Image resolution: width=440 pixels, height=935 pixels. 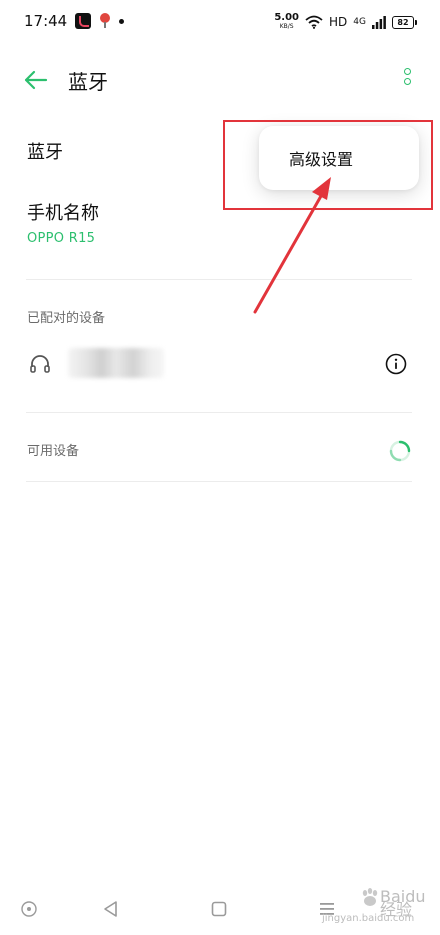 I want to click on status-right: 5.00 KB/S HD 4G 82, so click(x=345, y=22).